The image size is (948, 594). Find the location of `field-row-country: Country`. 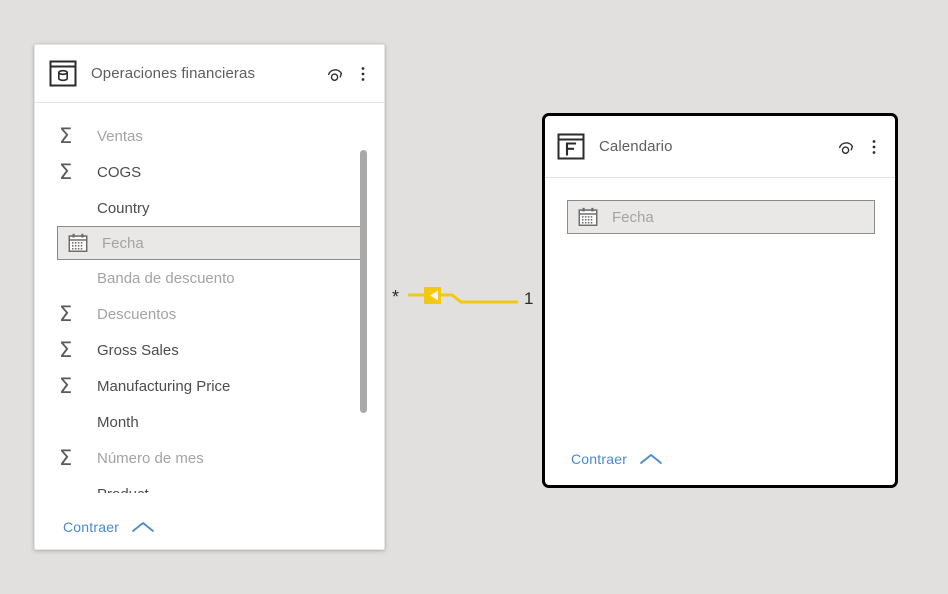

field-row-country: Country is located at coordinates (209, 208).